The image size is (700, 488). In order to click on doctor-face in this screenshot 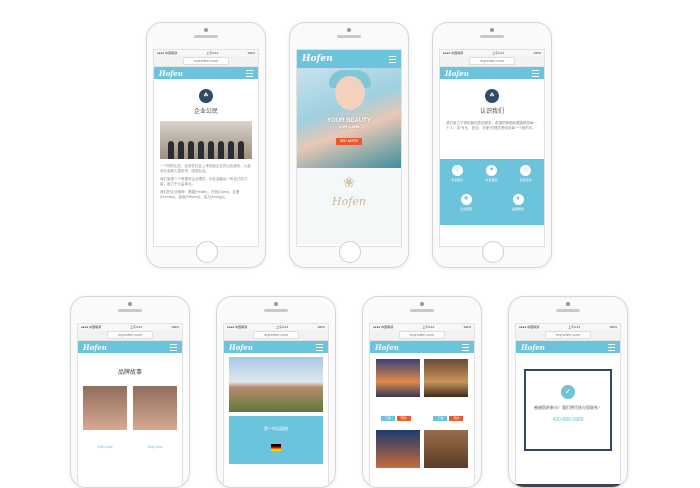, I will do `click(350, 93)`.